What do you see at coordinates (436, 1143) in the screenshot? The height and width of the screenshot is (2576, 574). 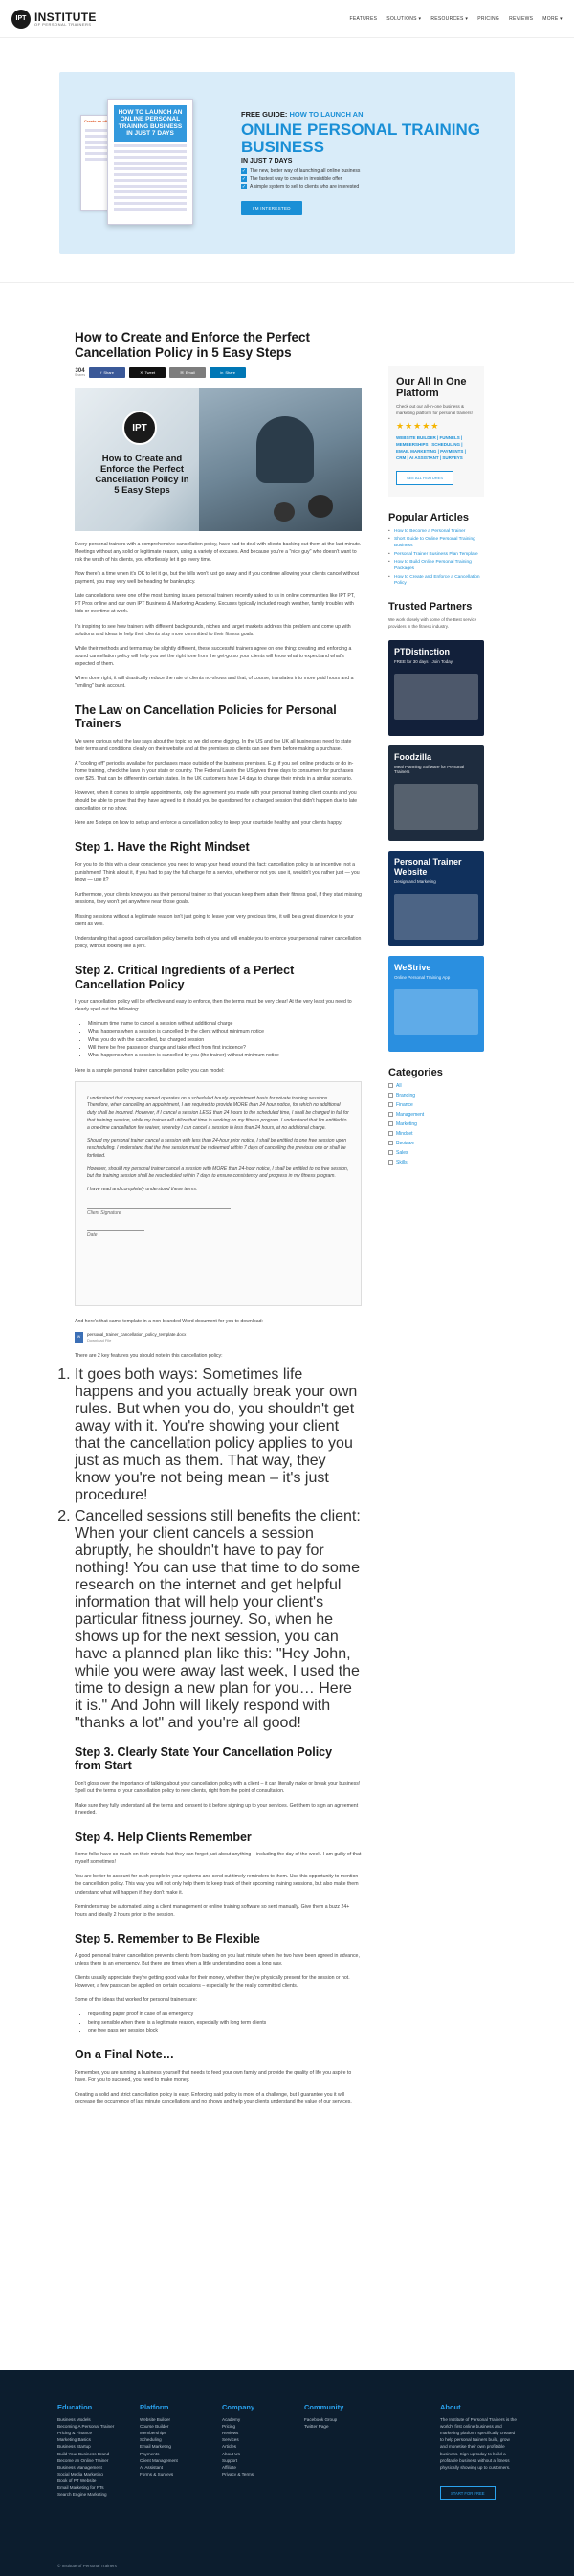 I see `category-item: Reviews` at bounding box center [436, 1143].